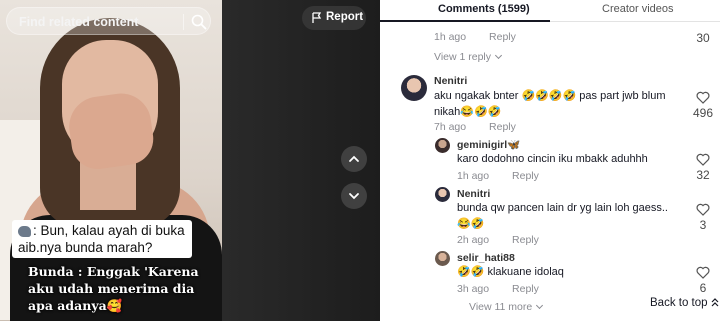 Image resolution: width=720 pixels, height=321 pixels. I want to click on like-count: 32, so click(703, 175).